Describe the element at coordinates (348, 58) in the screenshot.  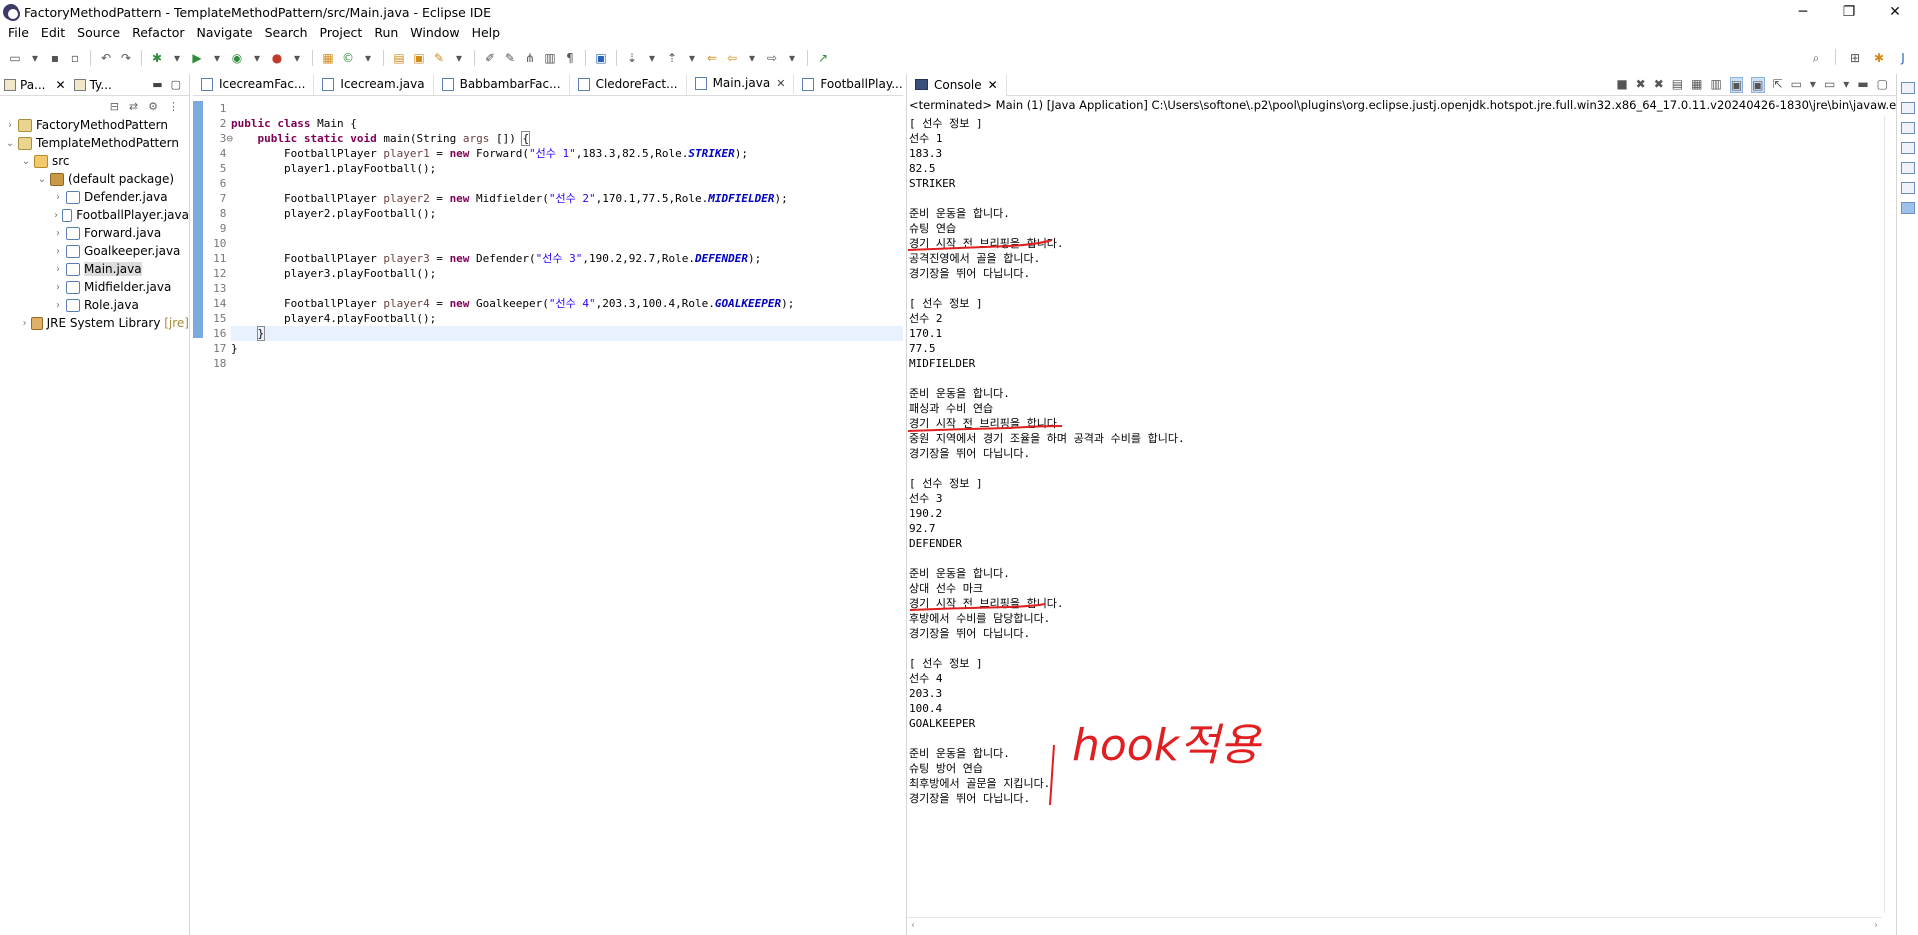
I see `new-java-class-icon: ©` at that location.